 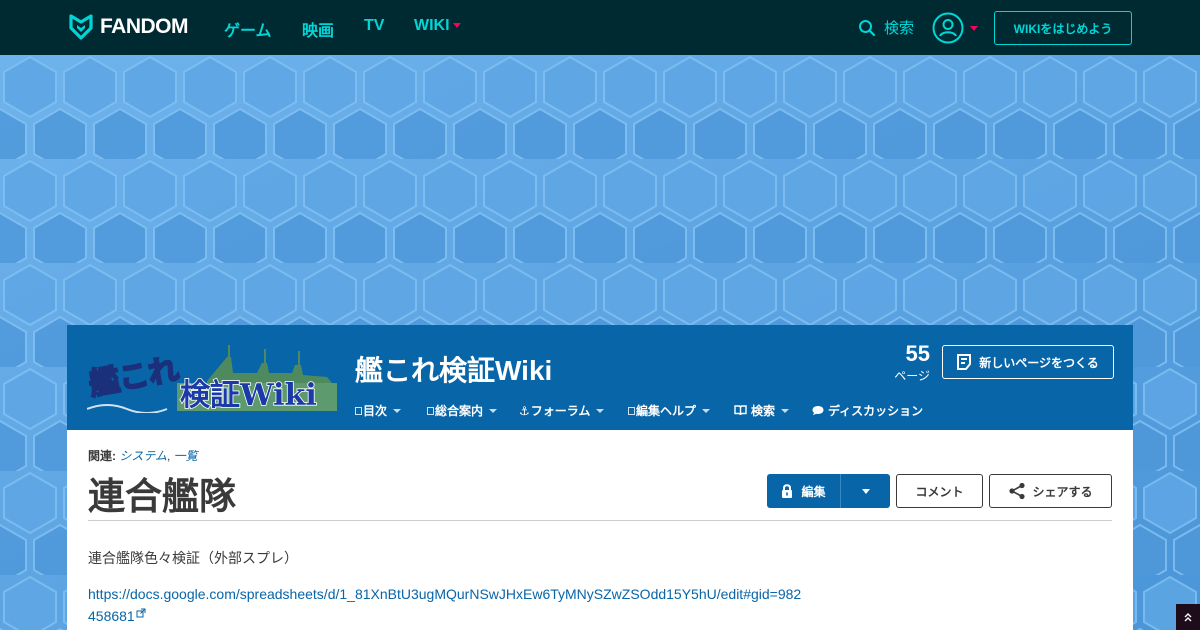 What do you see at coordinates (787, 490) in the screenshot?
I see `lock-icon` at bounding box center [787, 490].